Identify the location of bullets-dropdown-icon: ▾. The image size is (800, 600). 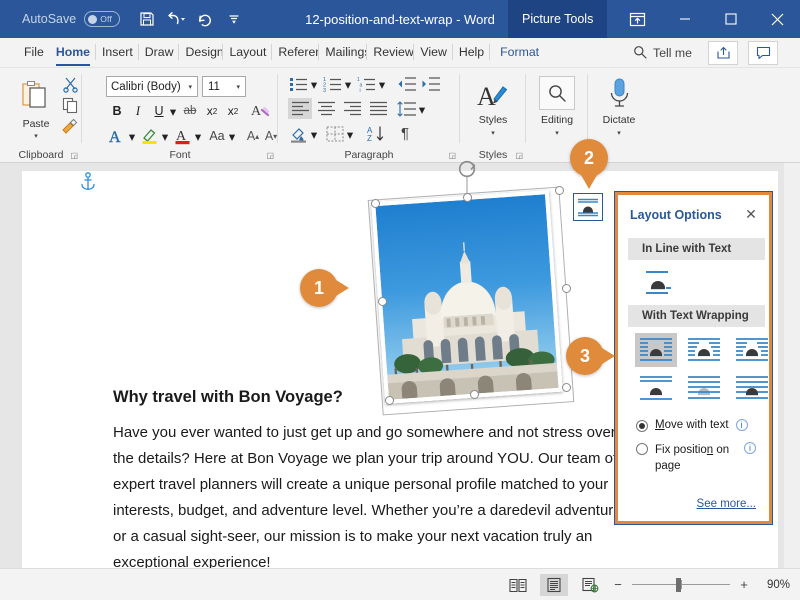
(314, 84).